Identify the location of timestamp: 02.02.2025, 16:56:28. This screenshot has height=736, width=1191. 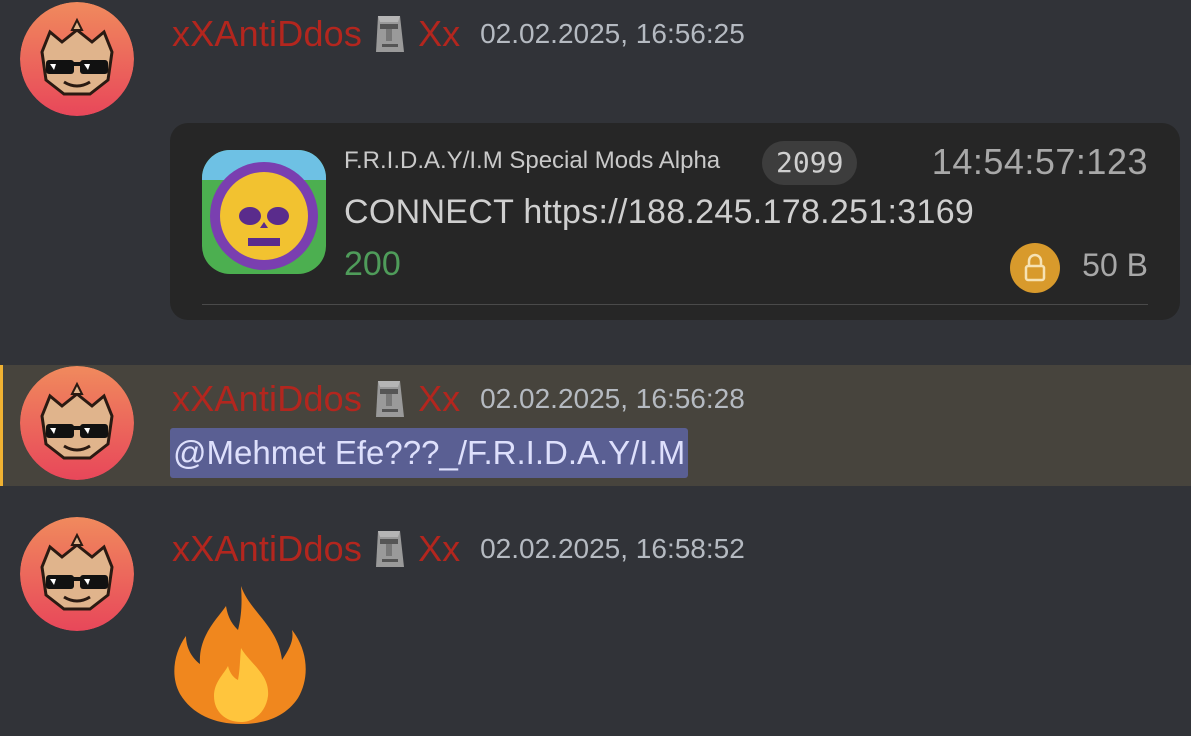
(612, 398).